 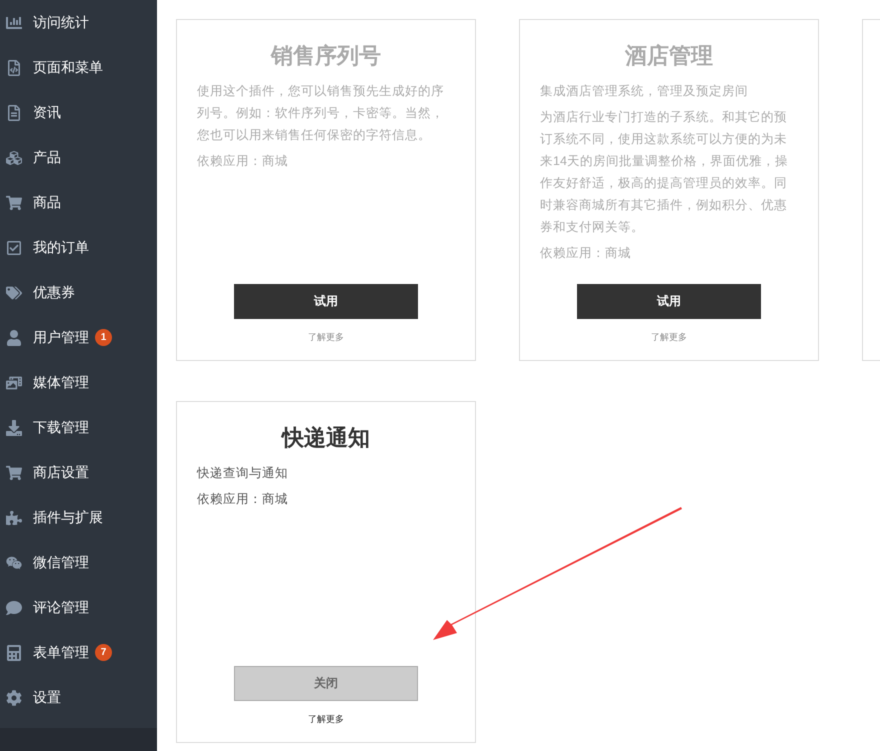 What do you see at coordinates (78, 562) in the screenshot?
I see `sidebar-item: 微信管理` at bounding box center [78, 562].